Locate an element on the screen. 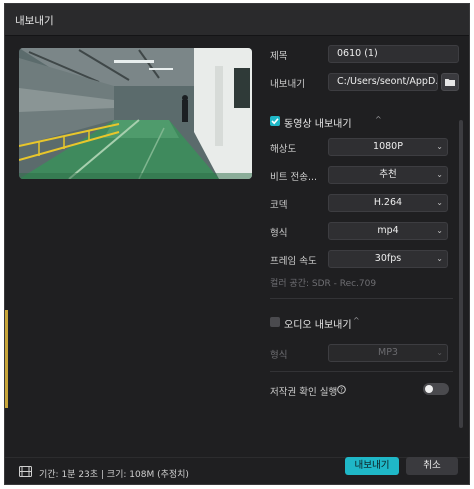 The image size is (474, 489). title-bar: 내보내기 is located at coordinates (237, 20).